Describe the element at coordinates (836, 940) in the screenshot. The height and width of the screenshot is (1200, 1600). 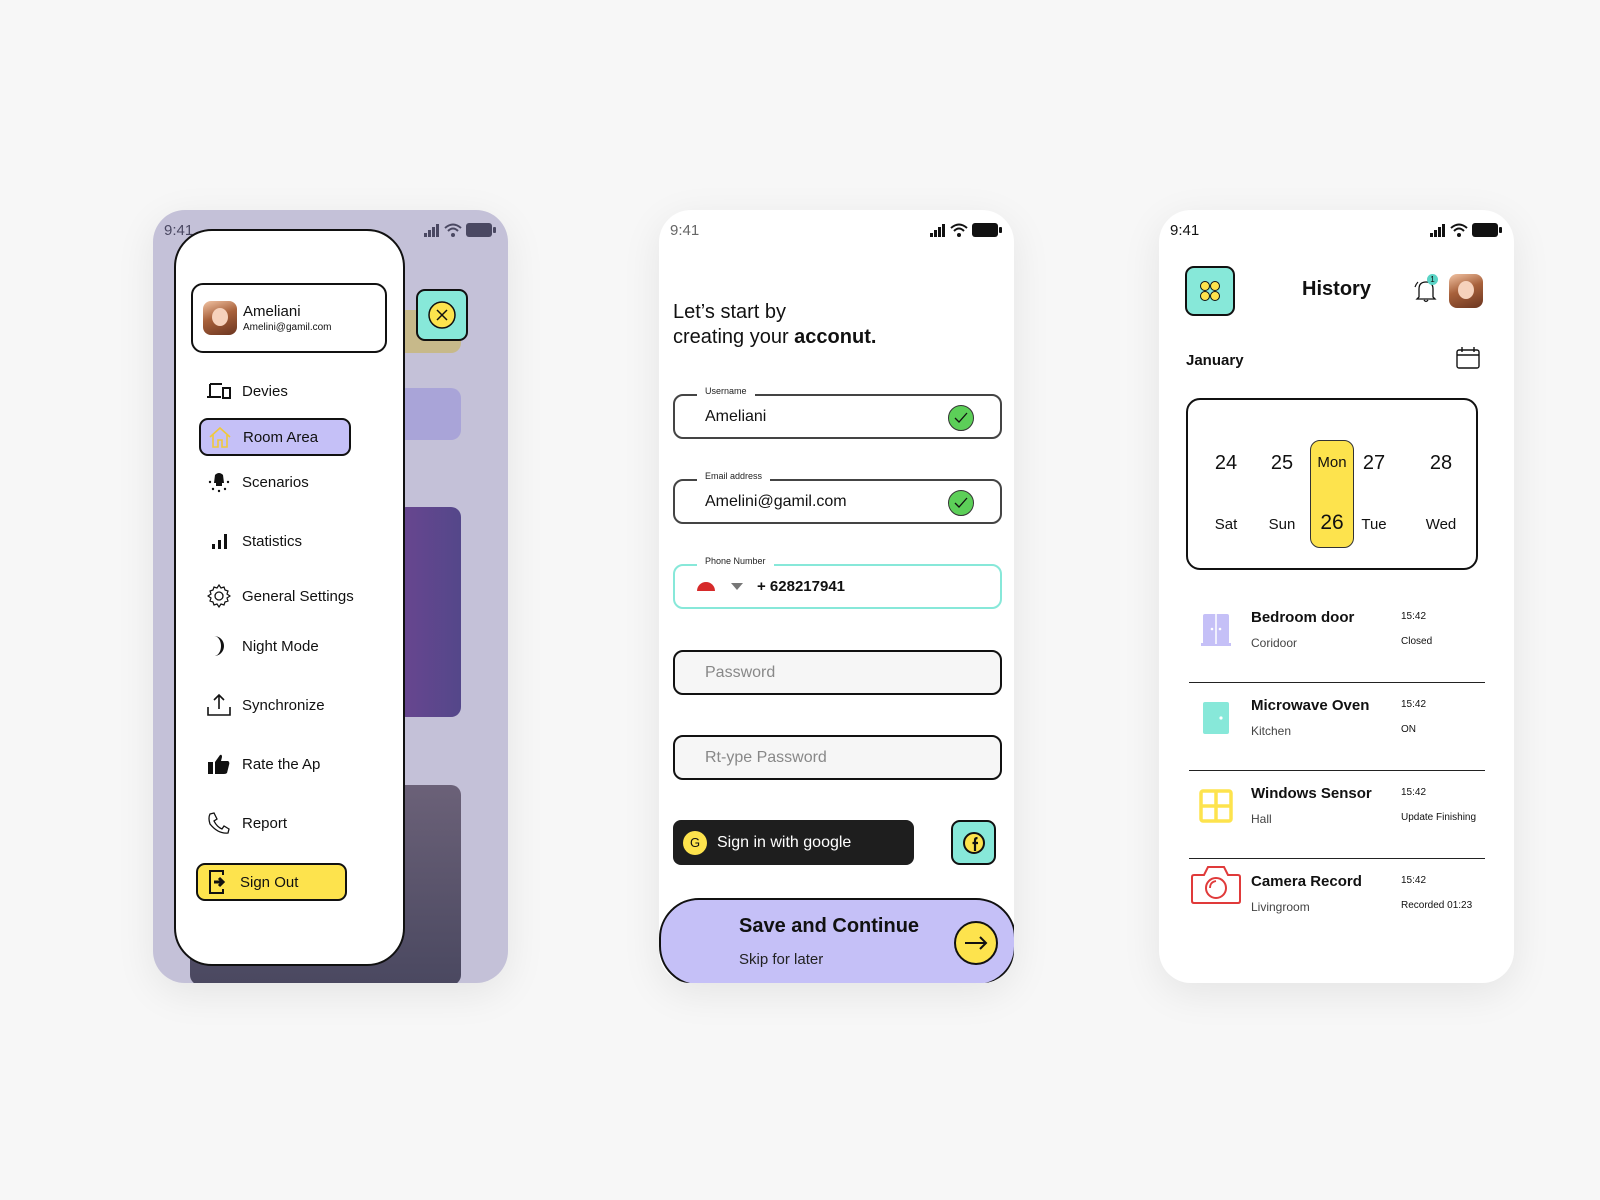
I see `save-continue-panel: Save and Continue Skip for later` at that location.